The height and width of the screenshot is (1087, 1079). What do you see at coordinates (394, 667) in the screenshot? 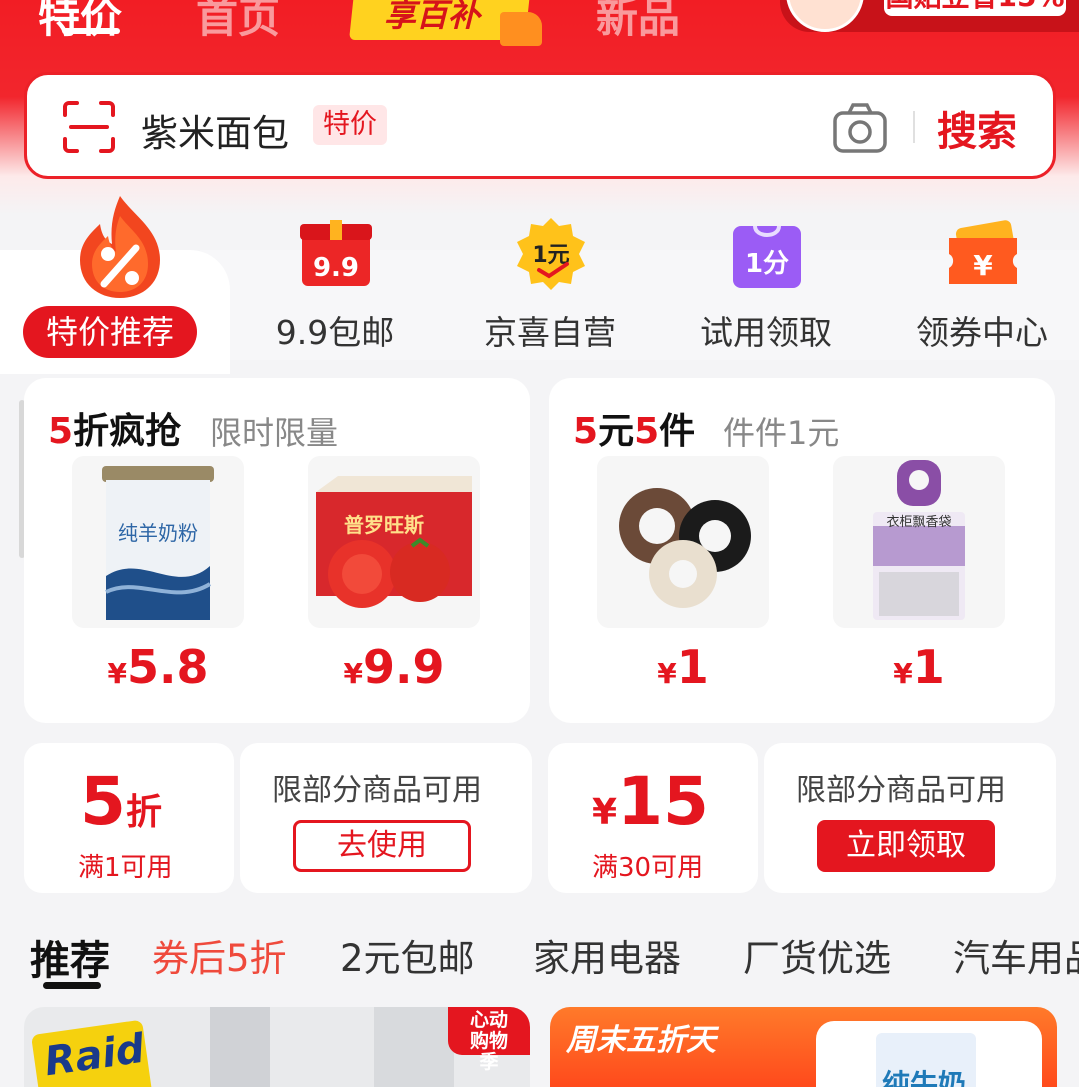
I see `product-price: ¥9.9` at bounding box center [394, 667].